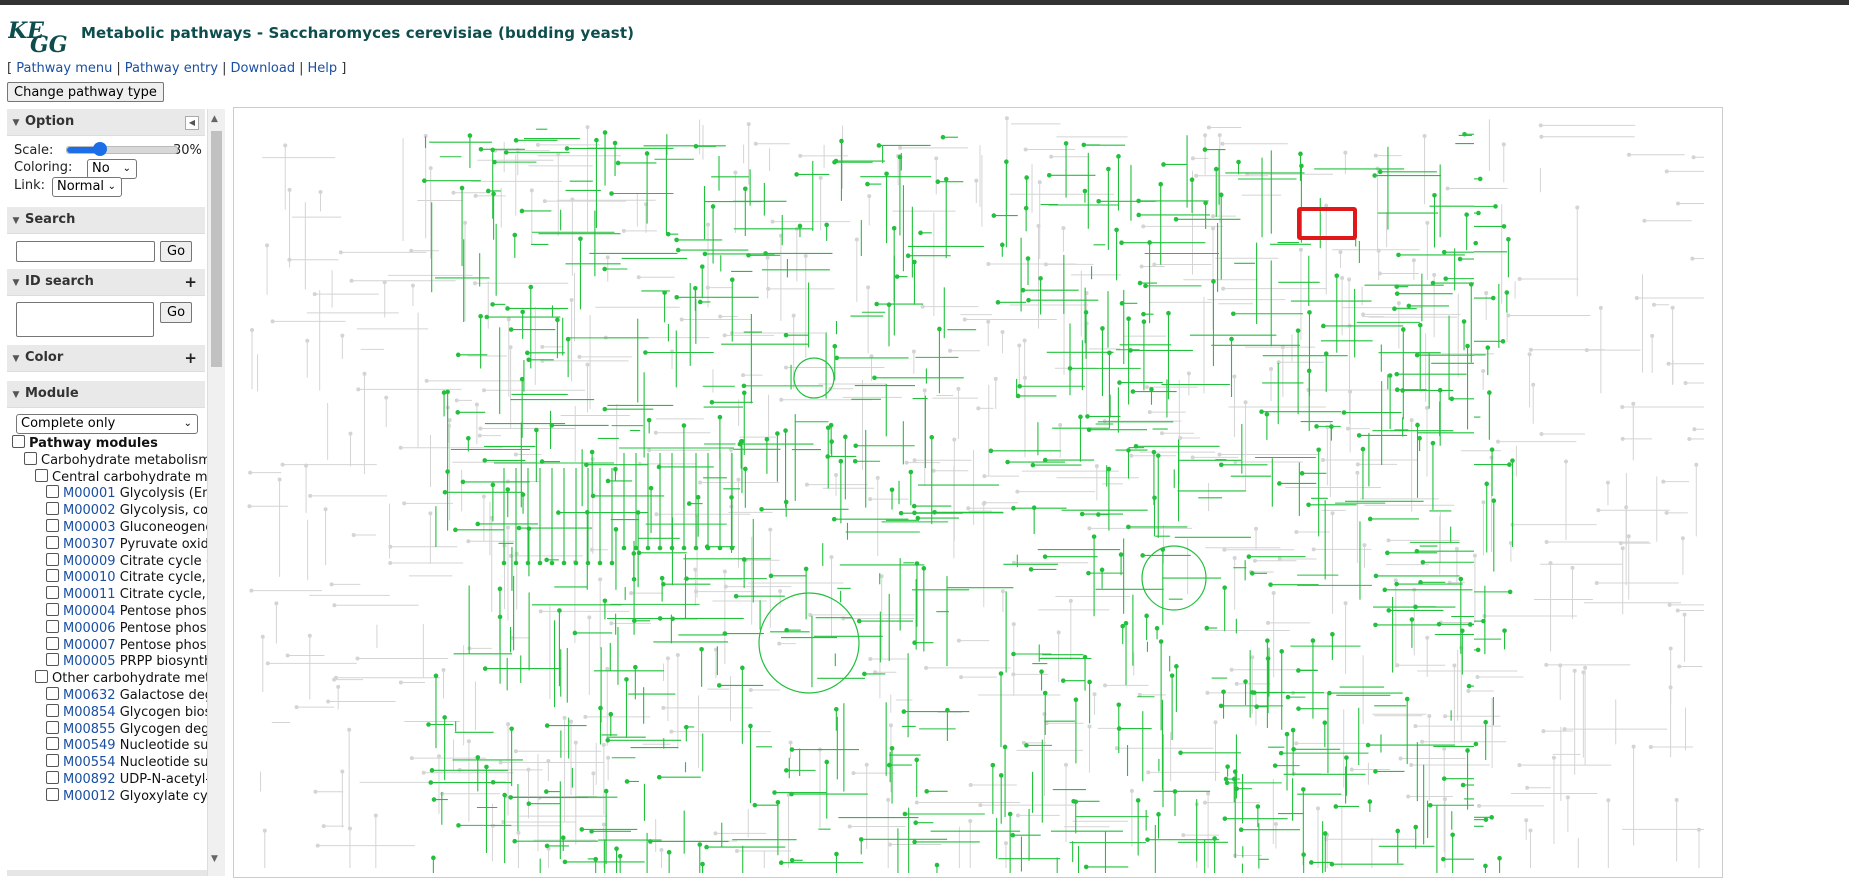 This screenshot has width=1849, height=878. What do you see at coordinates (126, 729) in the screenshot?
I see `module-item: M00855 Glycogen degr` at bounding box center [126, 729].